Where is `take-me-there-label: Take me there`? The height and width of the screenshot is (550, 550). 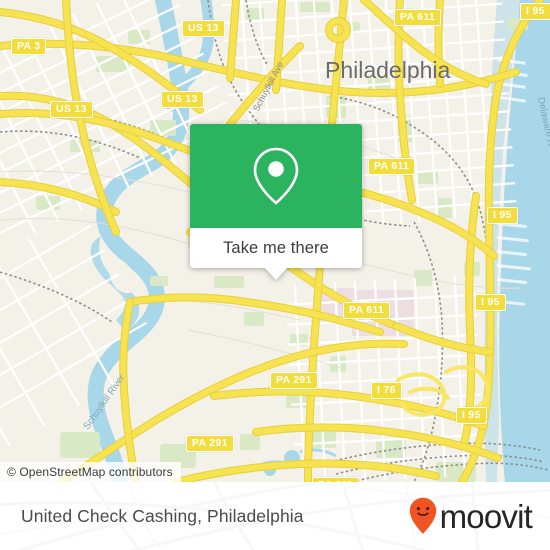 take-me-there-label: Take me there is located at coordinates (276, 247).